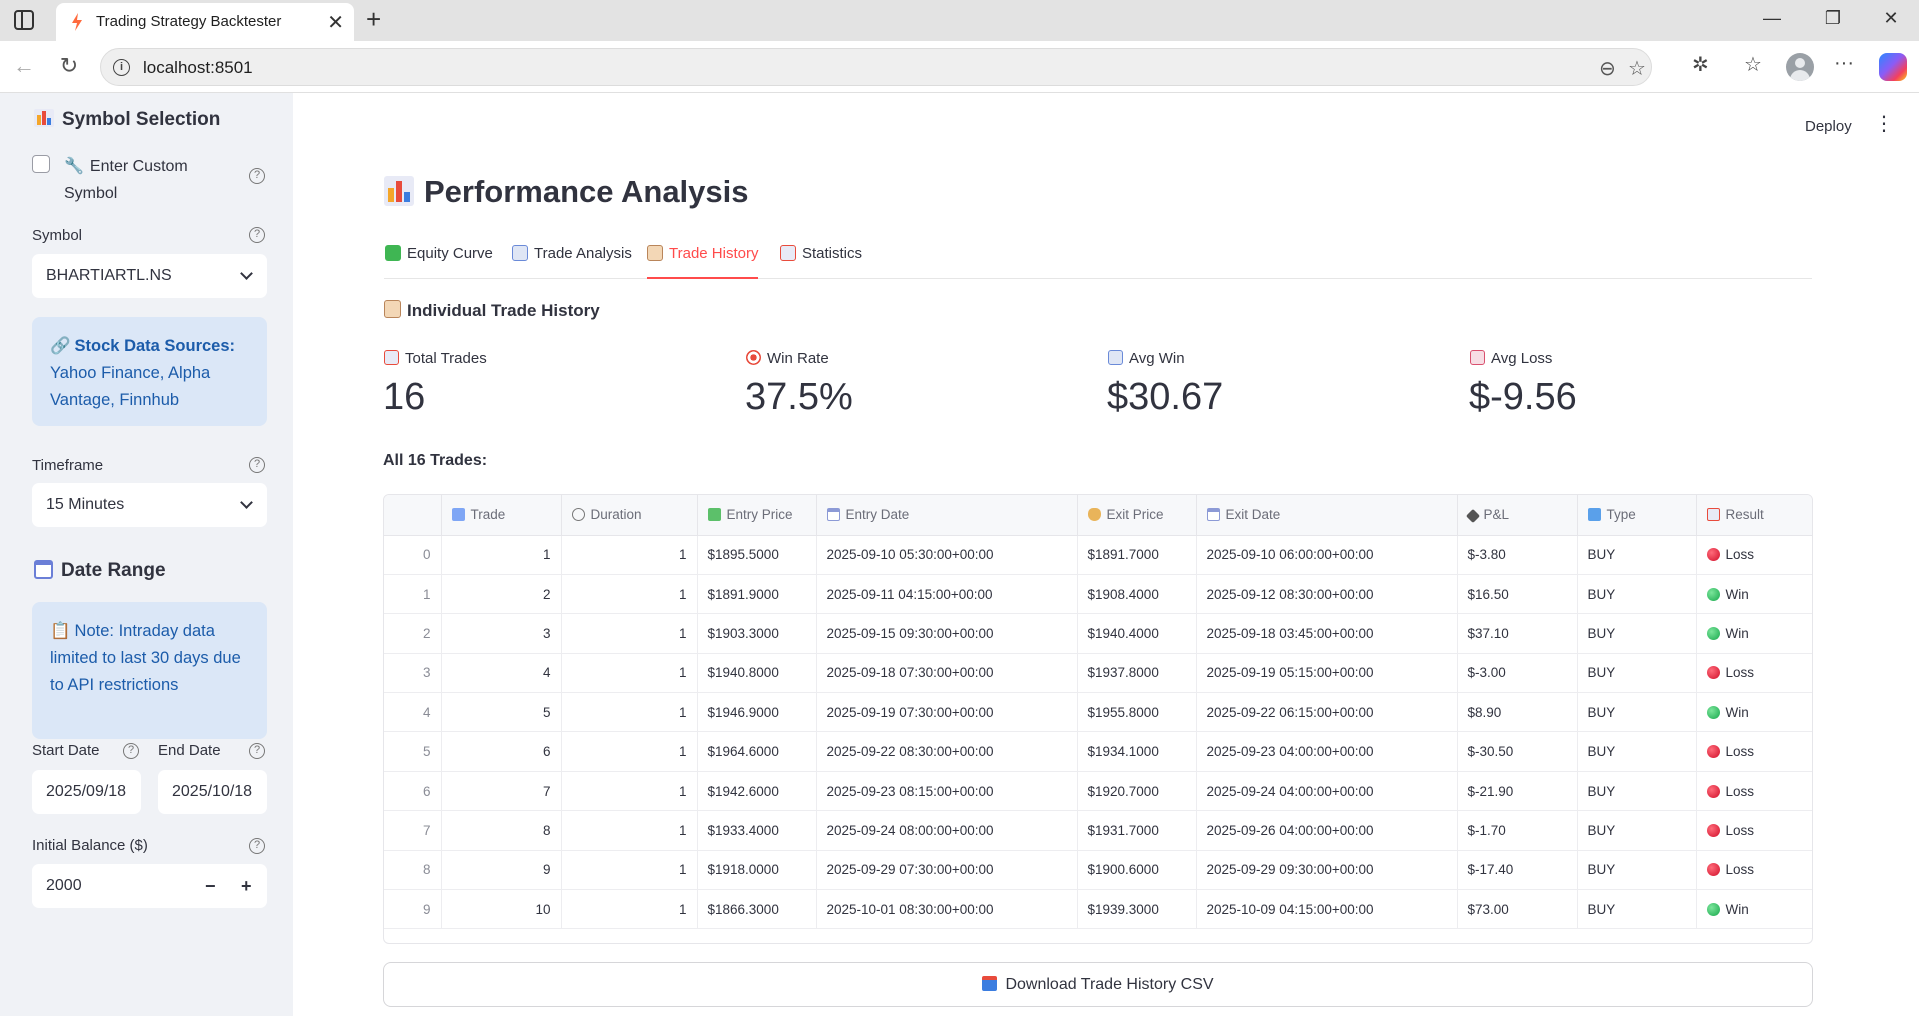 The height and width of the screenshot is (1016, 1919). What do you see at coordinates (1517, 791) in the screenshot?
I see `table-cell: $-21.90` at bounding box center [1517, 791].